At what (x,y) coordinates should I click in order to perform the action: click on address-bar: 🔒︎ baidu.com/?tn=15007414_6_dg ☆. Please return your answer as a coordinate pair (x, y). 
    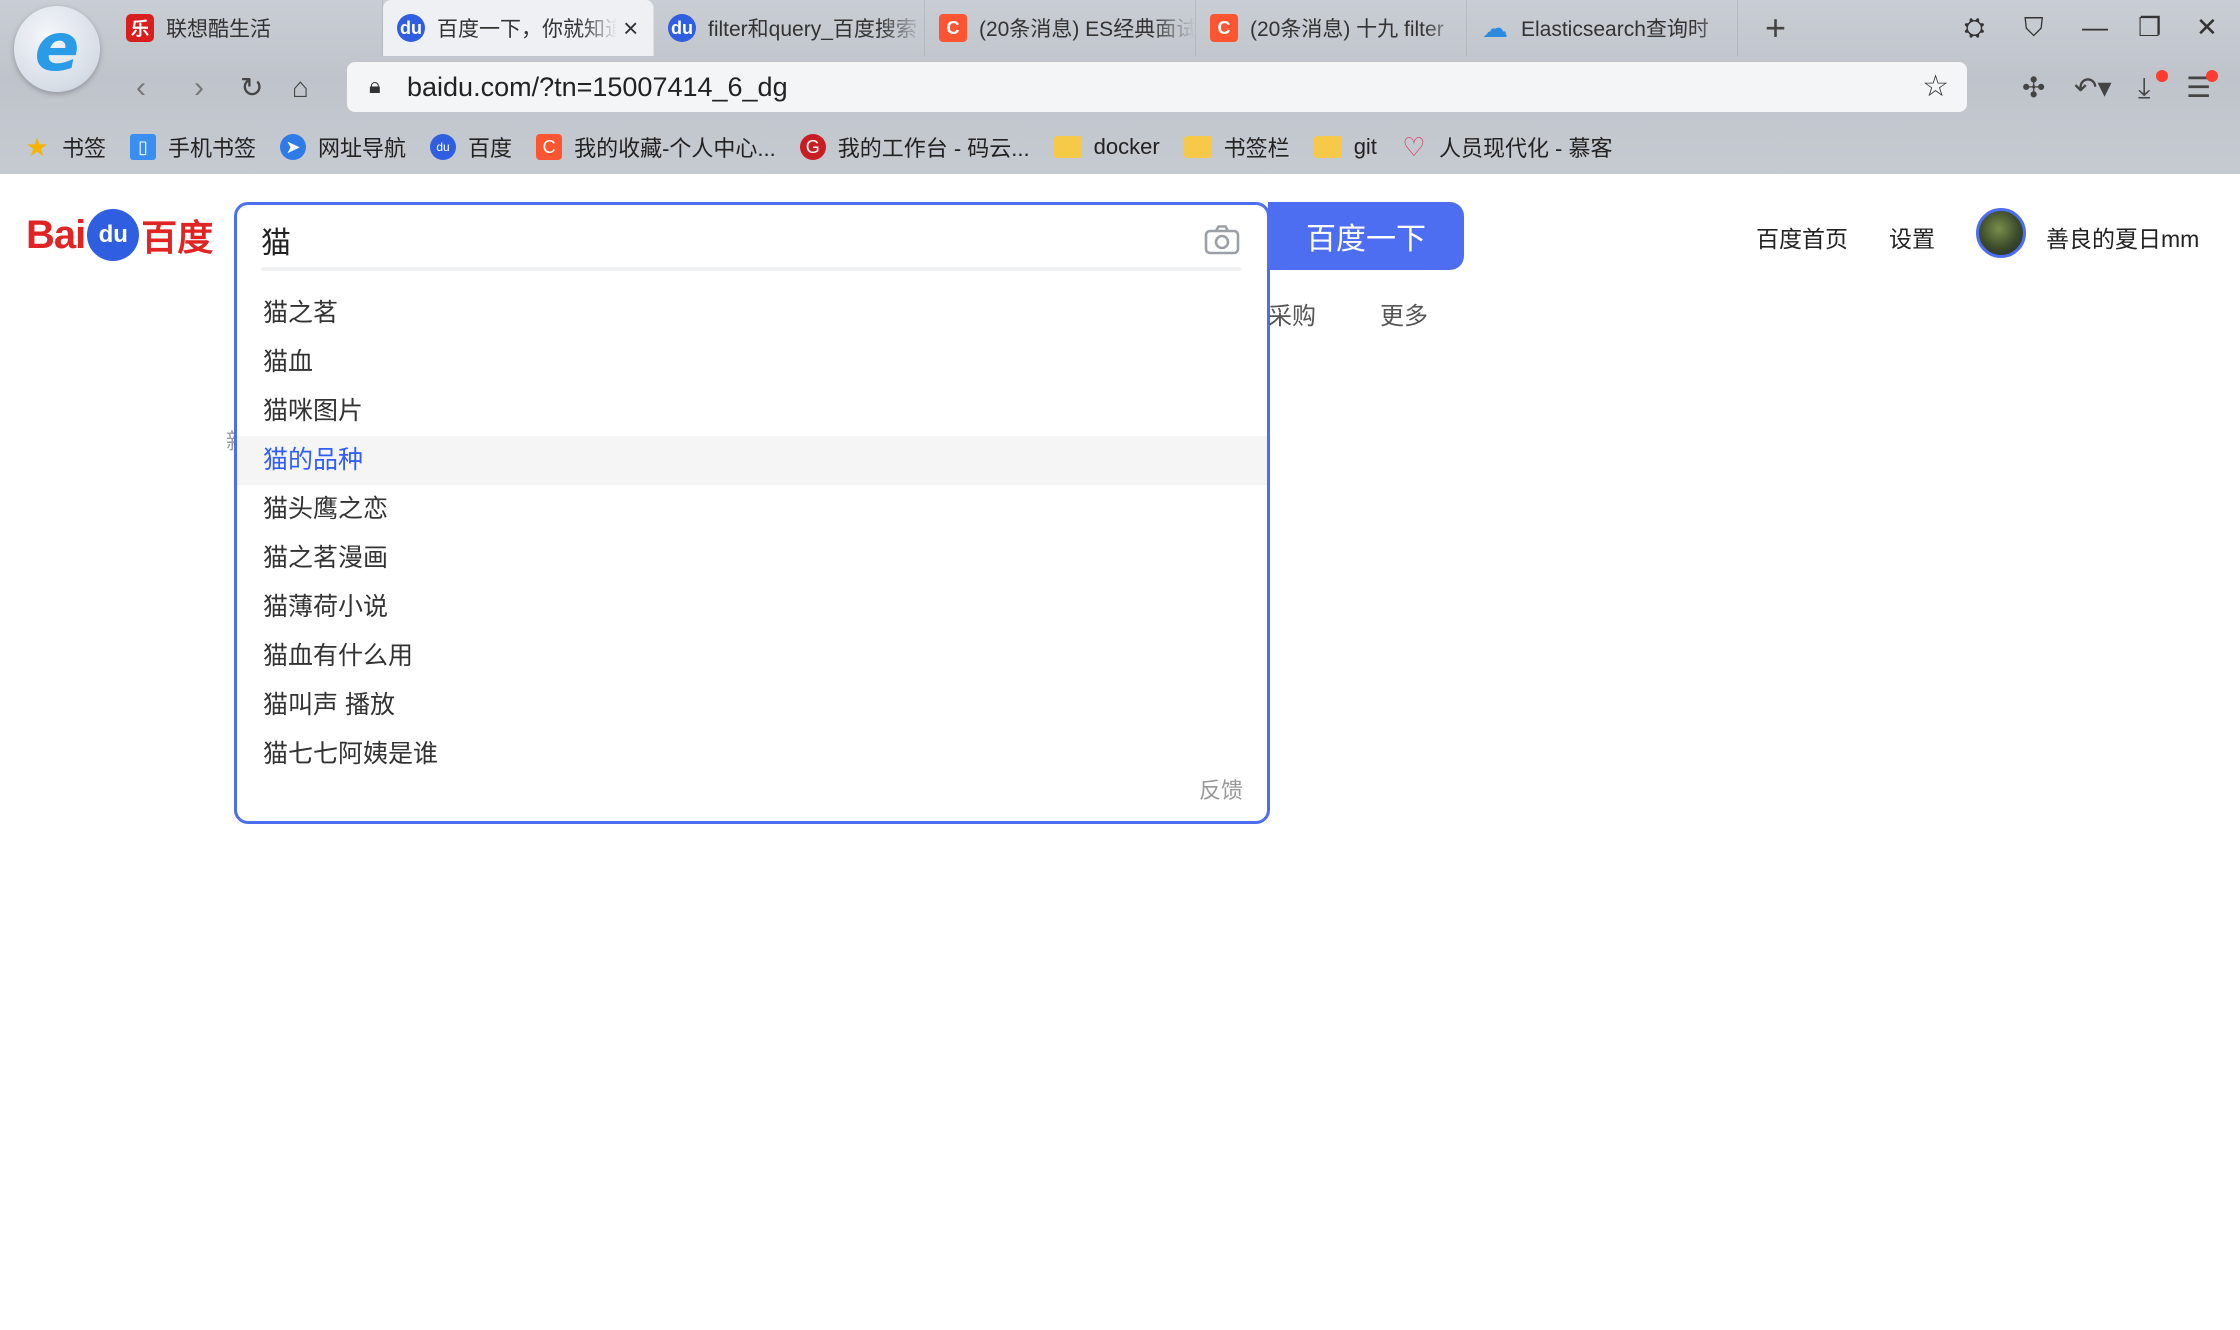
    Looking at the image, I should click on (1157, 87).